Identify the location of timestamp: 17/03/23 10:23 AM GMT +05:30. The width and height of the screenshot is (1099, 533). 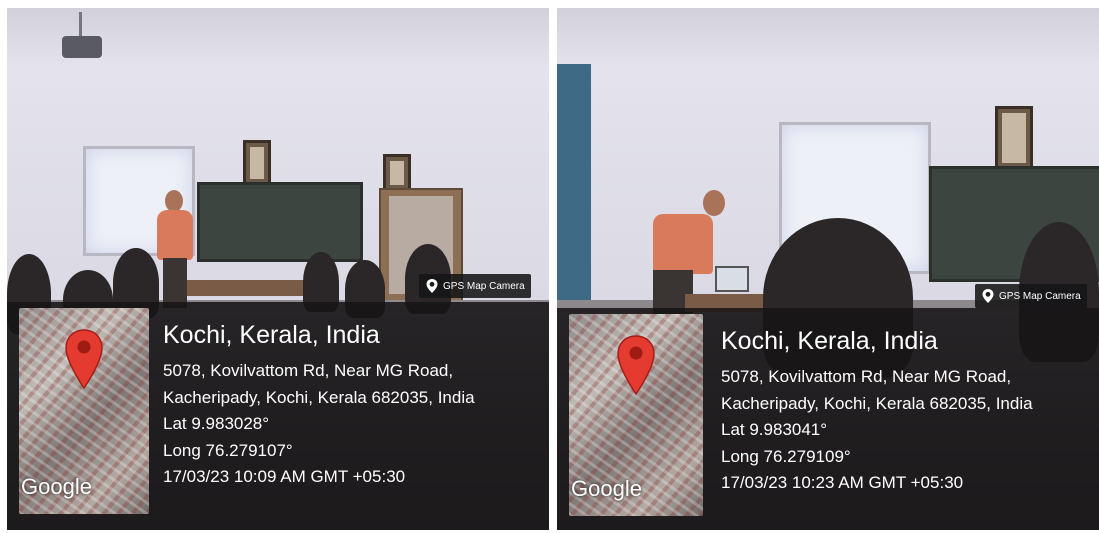
(842, 483).